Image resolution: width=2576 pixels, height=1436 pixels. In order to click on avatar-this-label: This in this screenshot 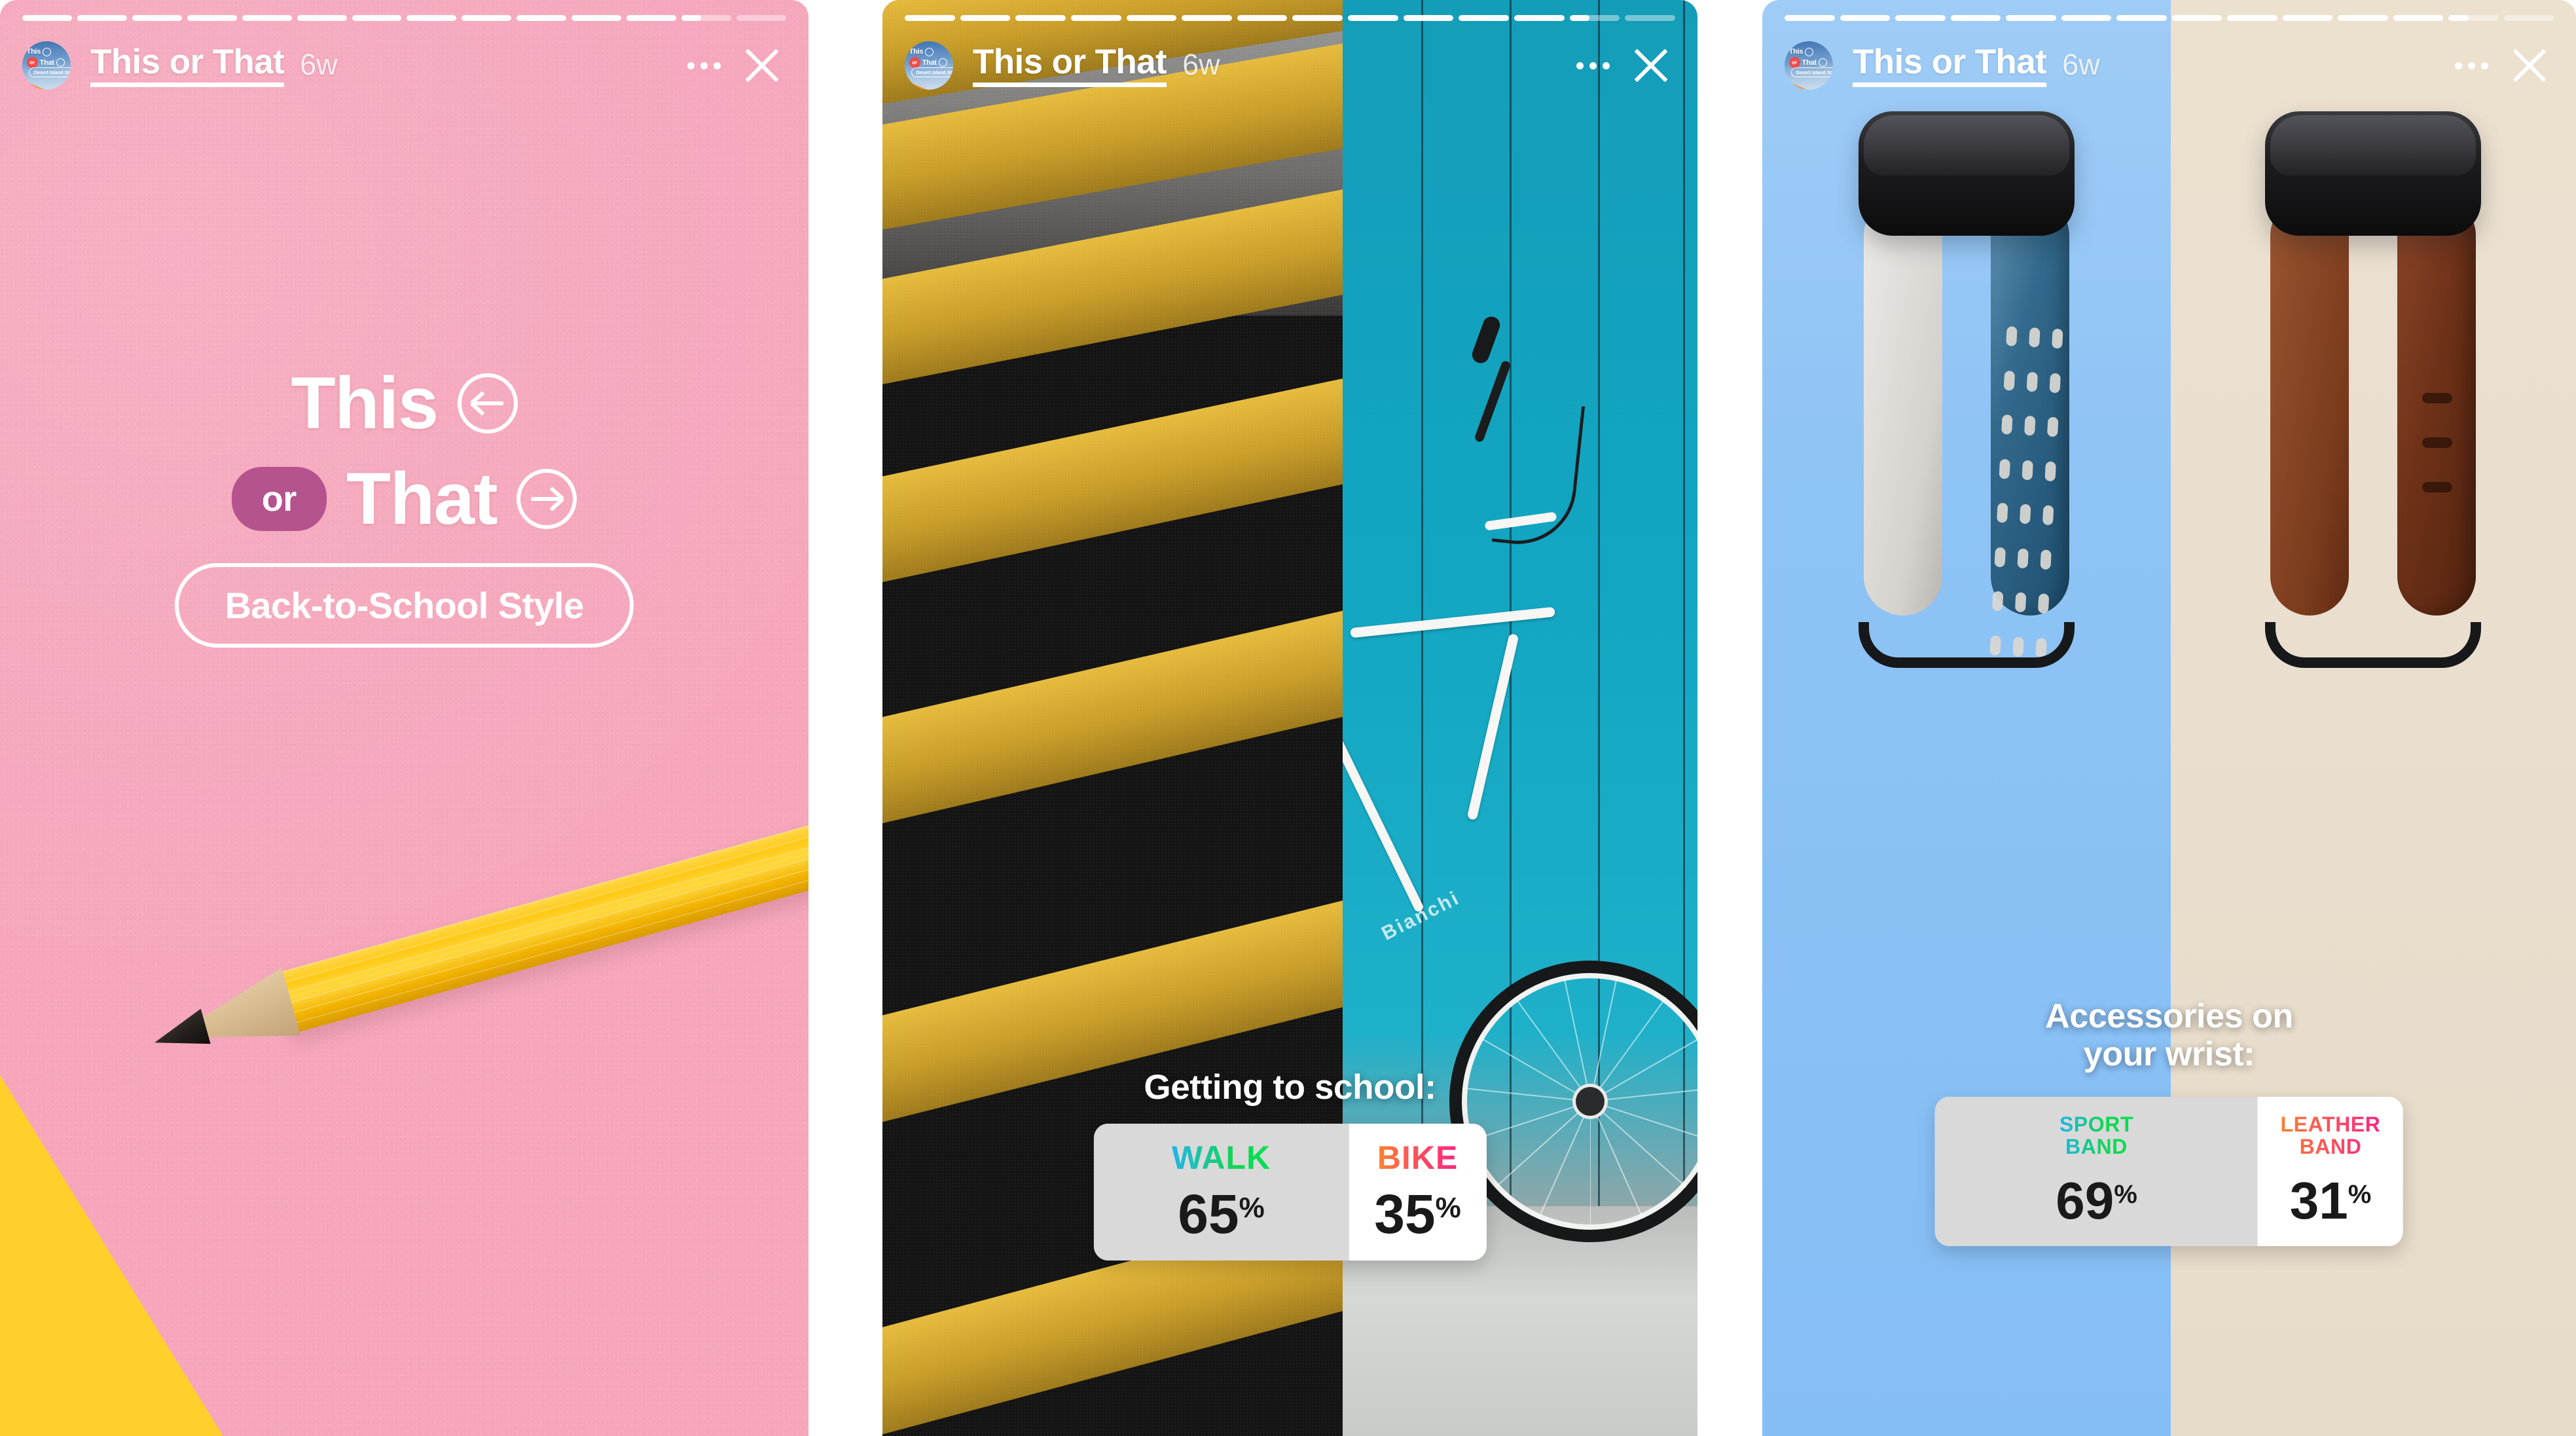, I will do `click(33, 52)`.